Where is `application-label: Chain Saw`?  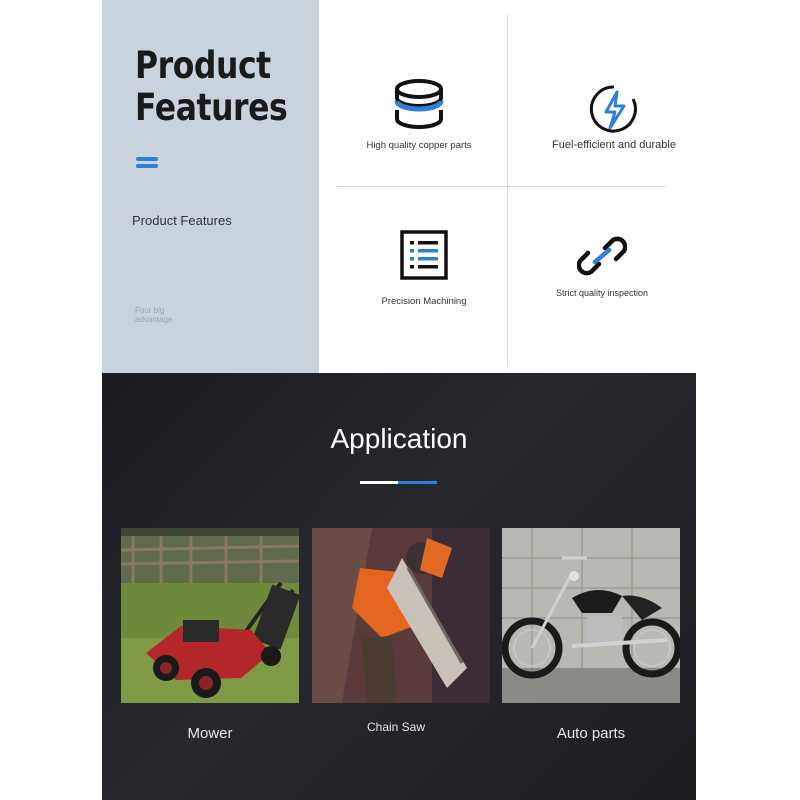
application-label: Chain Saw is located at coordinates (396, 727).